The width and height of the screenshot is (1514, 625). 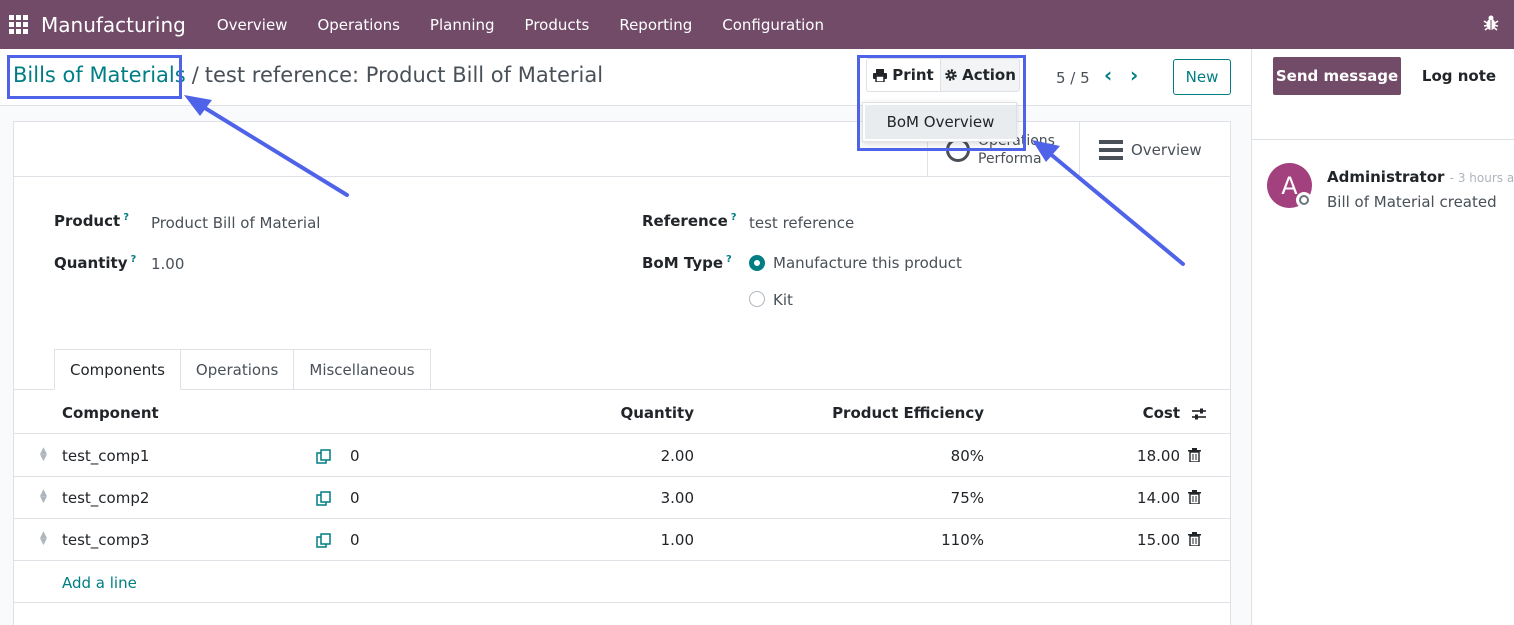 What do you see at coordinates (757, 263) in the screenshot?
I see `radio-manufacture` at bounding box center [757, 263].